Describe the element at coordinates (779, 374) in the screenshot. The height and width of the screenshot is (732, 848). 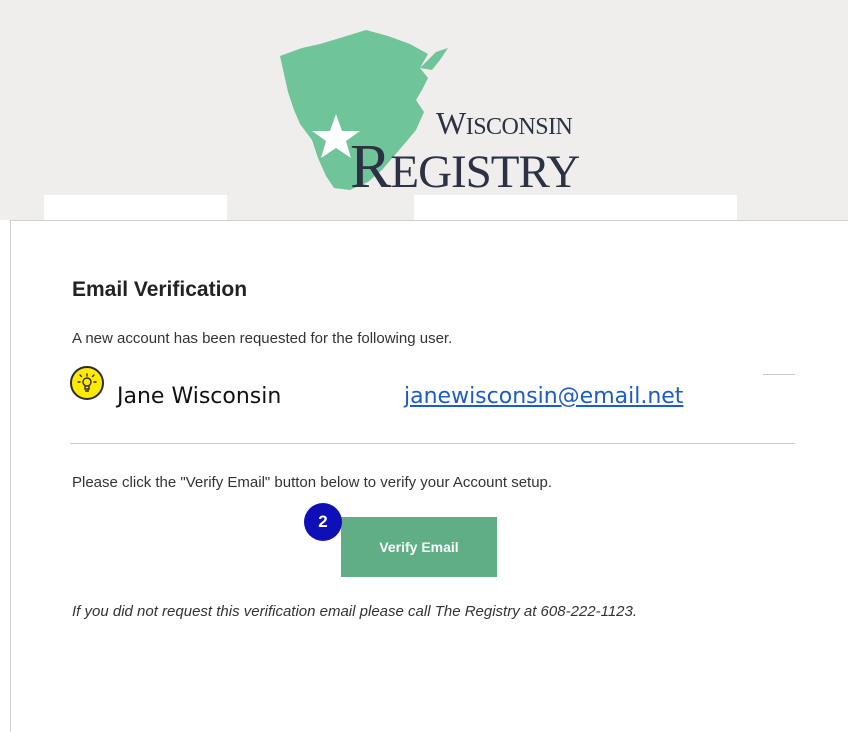
I see `divider-small` at that location.